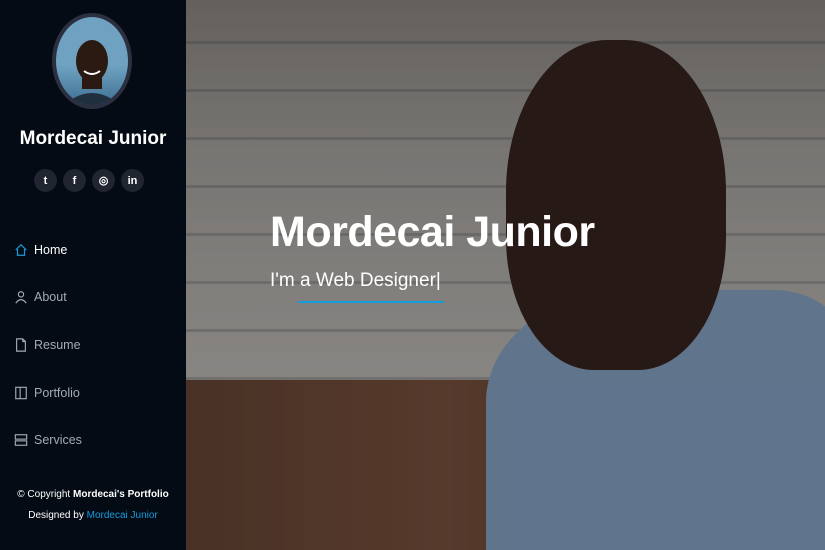 The image size is (825, 550). Describe the element at coordinates (93, 393) in the screenshot. I see `nav-item-portfolio: Portfolio` at that location.